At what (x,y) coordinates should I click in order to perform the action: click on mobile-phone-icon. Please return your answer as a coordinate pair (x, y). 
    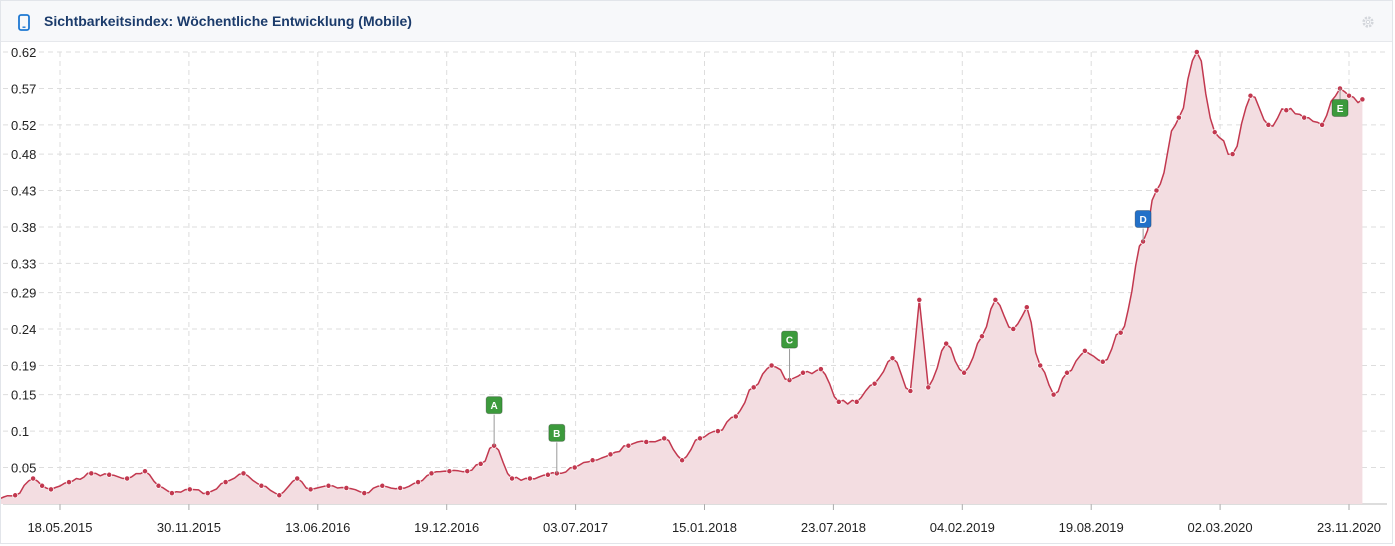
    Looking at the image, I should click on (24, 22).